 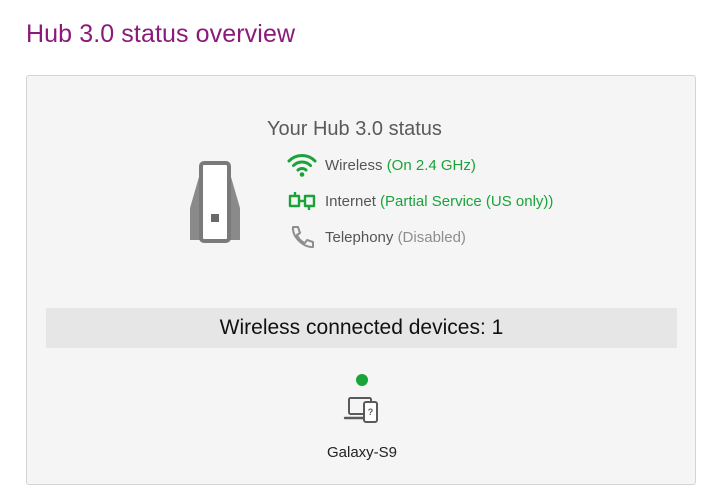 I want to click on wireless-status: (On 2.4 GHz), so click(x=431, y=165).